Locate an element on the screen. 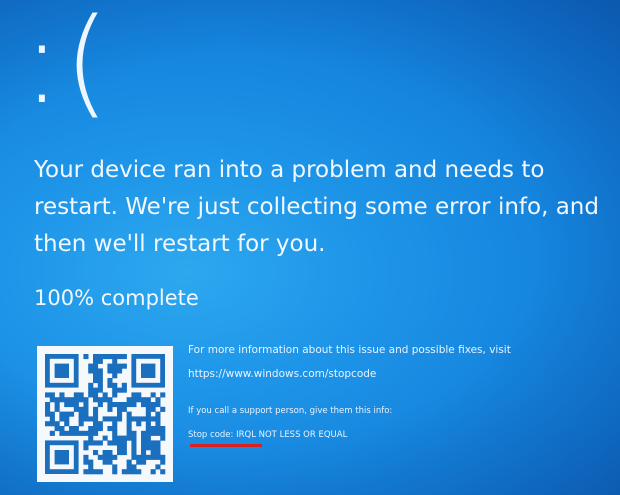 The width and height of the screenshot is (620, 495). qr-code is located at coordinates (105, 414).